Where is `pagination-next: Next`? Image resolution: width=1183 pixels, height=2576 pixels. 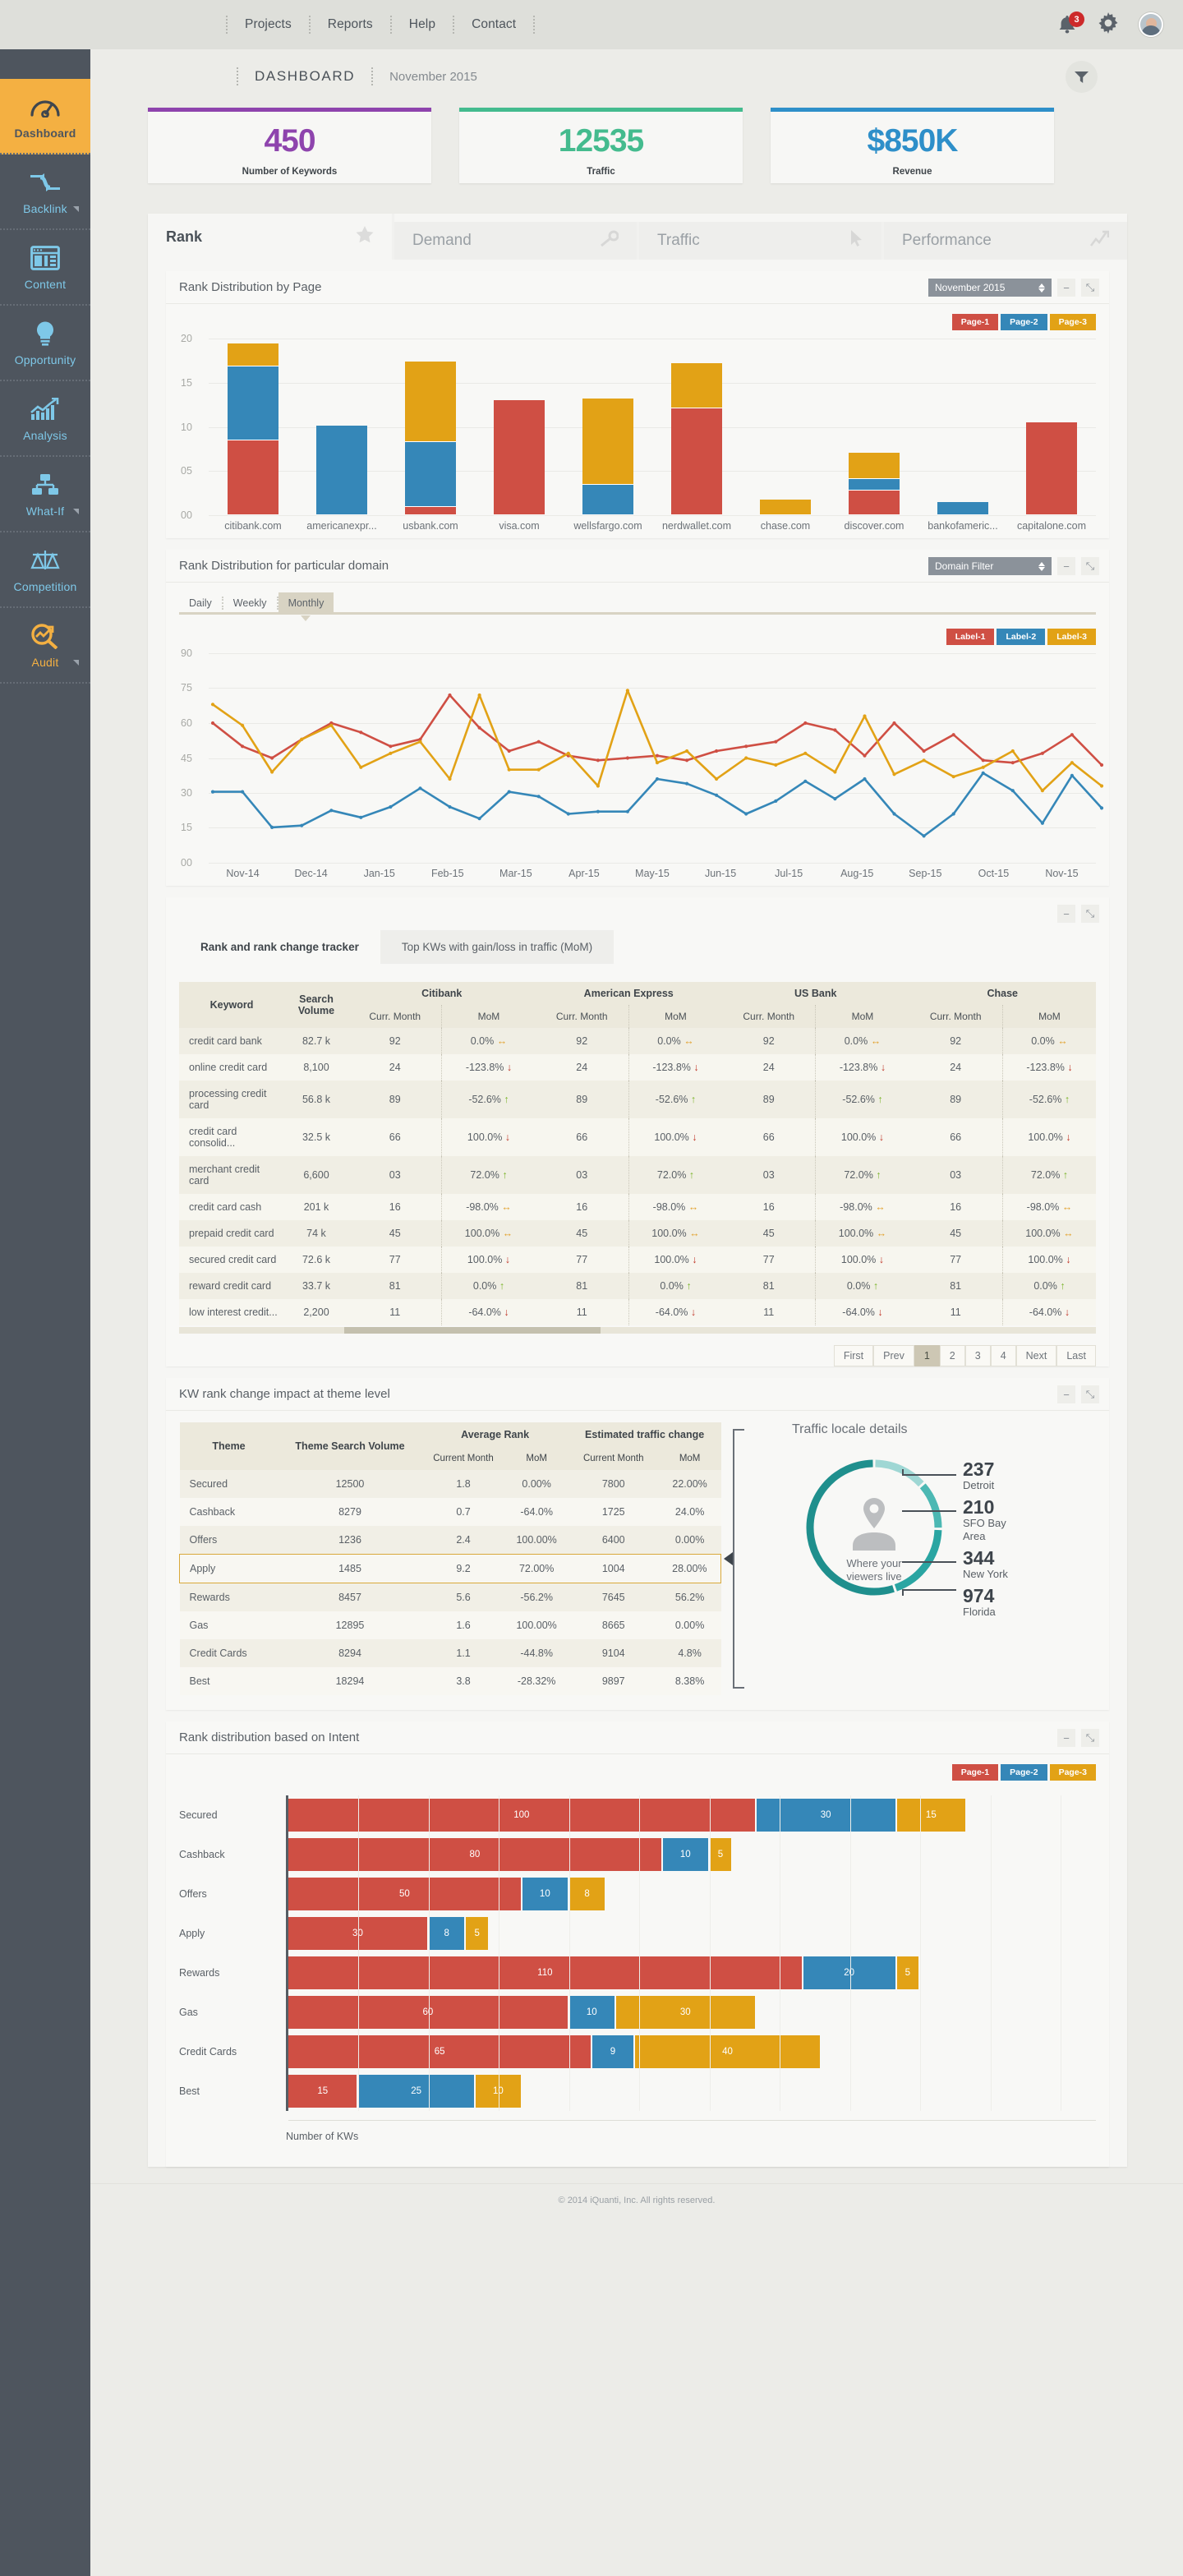
pagination-next: Next is located at coordinates (1036, 1355).